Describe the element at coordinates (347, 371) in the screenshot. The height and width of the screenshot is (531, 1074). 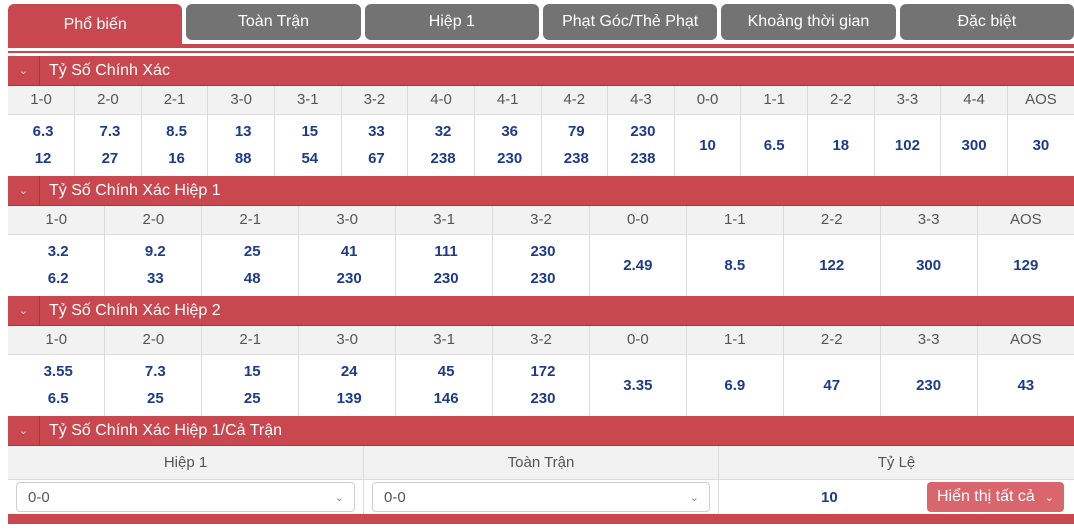
I see `odds-home: 24` at that location.